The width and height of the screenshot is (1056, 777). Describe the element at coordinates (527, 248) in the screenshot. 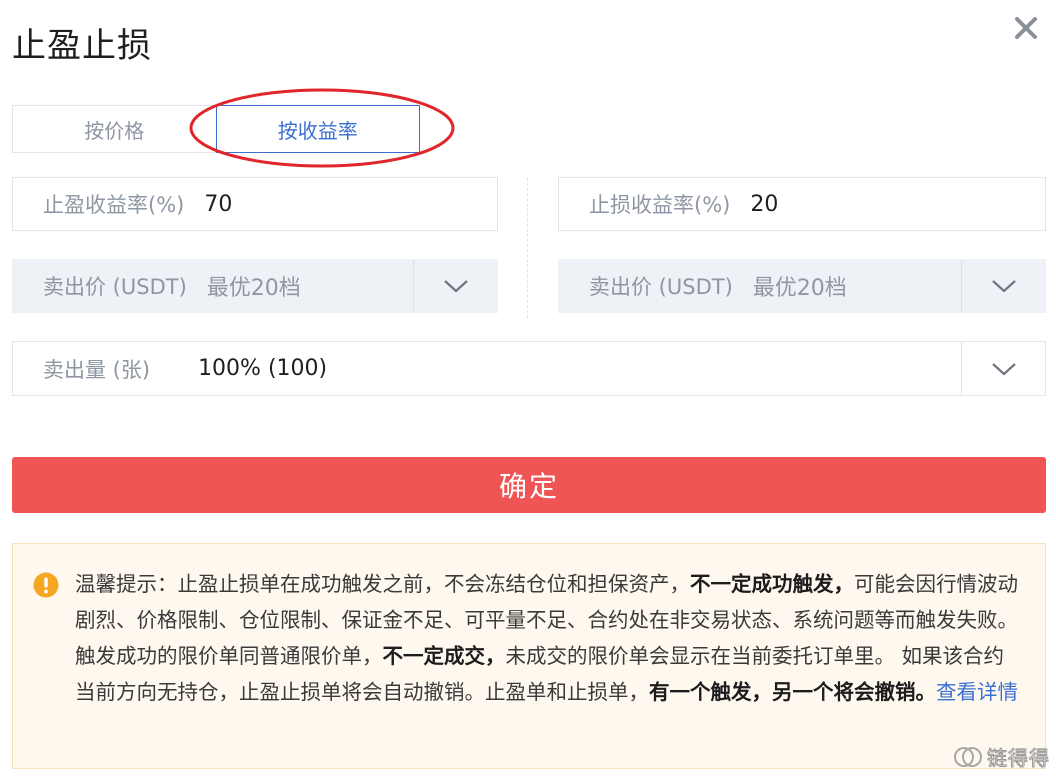

I see `column-divider` at that location.